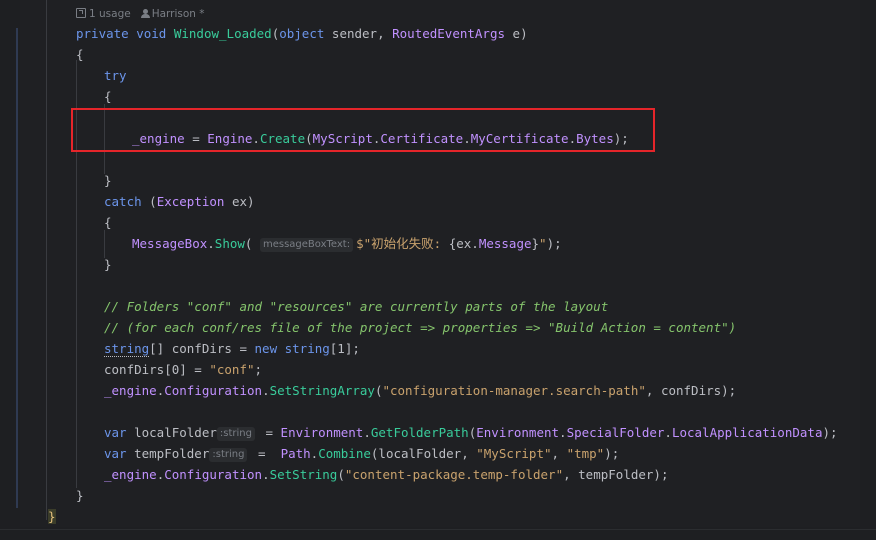  I want to click on token: MessageBox, so click(170, 243).